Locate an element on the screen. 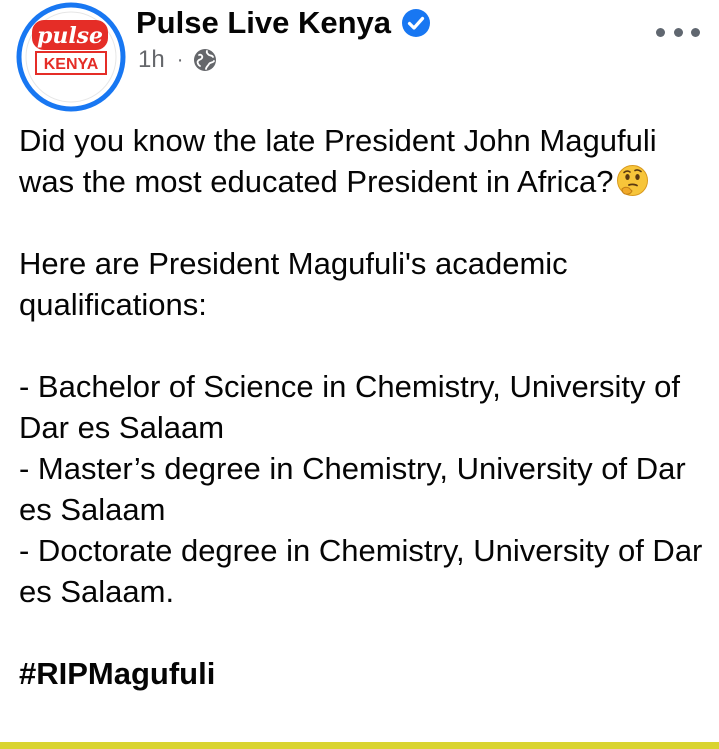 Image resolution: width=719 pixels, height=749 pixels. bottom-divider is located at coordinates (359, 745).